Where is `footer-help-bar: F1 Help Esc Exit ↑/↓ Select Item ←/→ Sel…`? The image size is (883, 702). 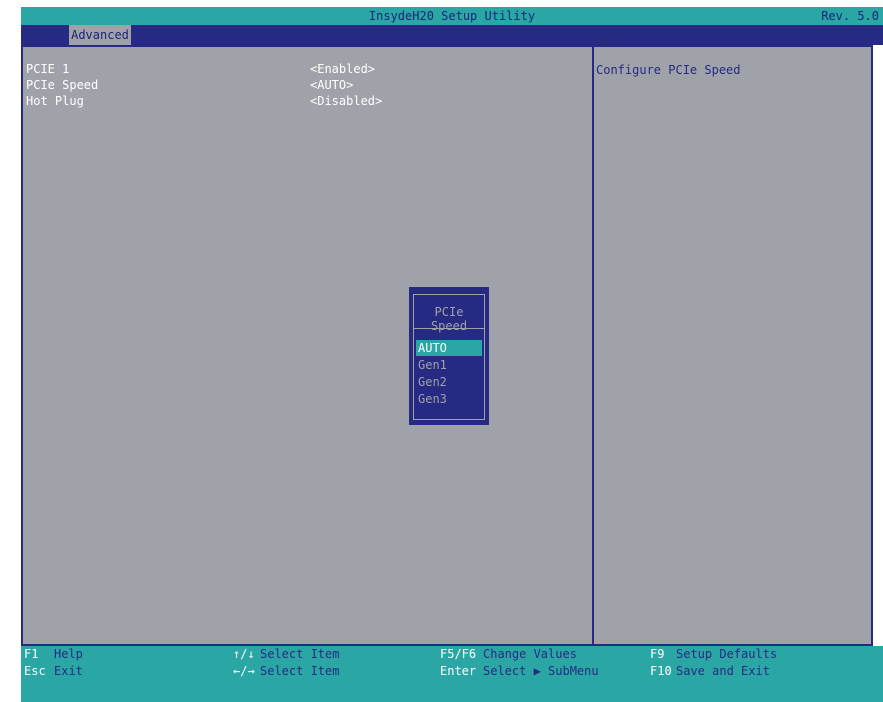
footer-help-bar: F1 Help Esc Exit ↑/↓ Select Item ←/→ Sel… is located at coordinates (452, 674).